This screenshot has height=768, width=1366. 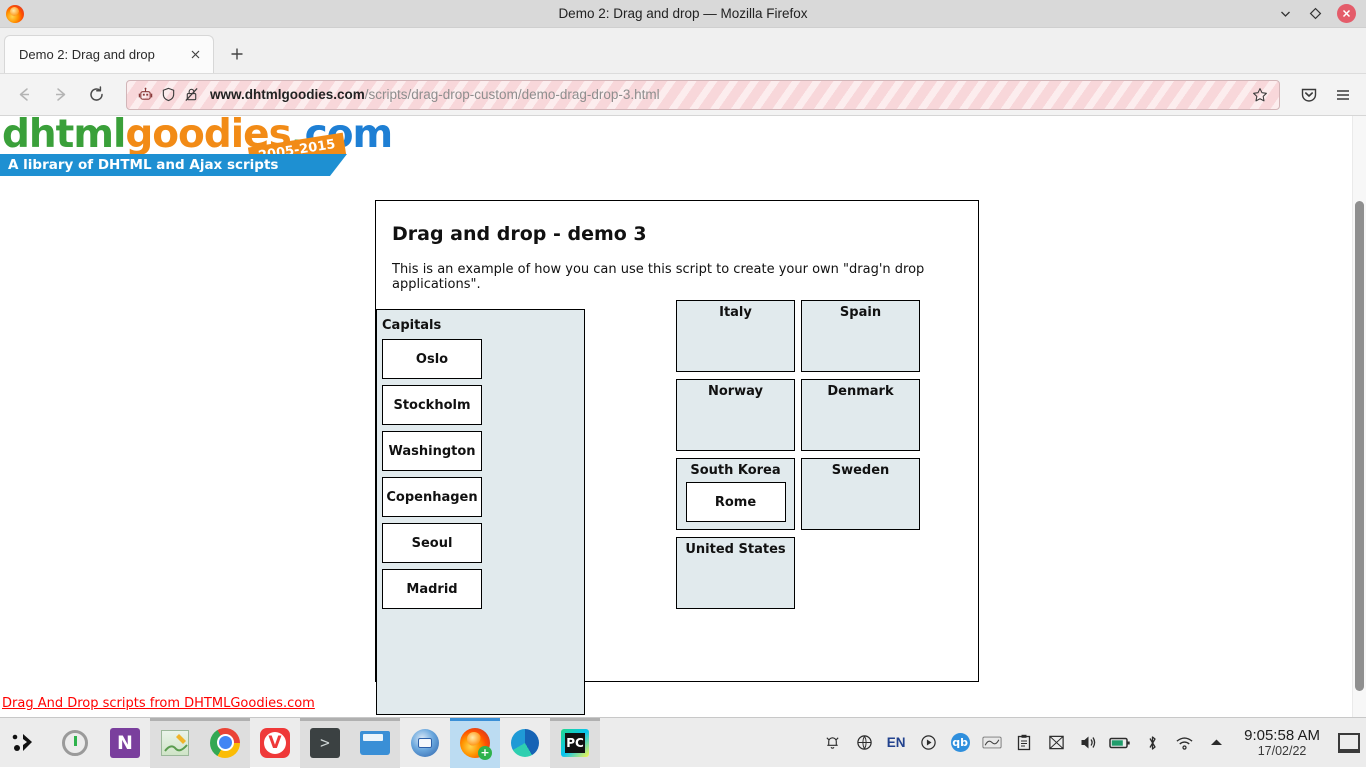 What do you see at coordinates (860, 336) in the screenshot?
I see `drop-target-spain: Spain` at bounding box center [860, 336].